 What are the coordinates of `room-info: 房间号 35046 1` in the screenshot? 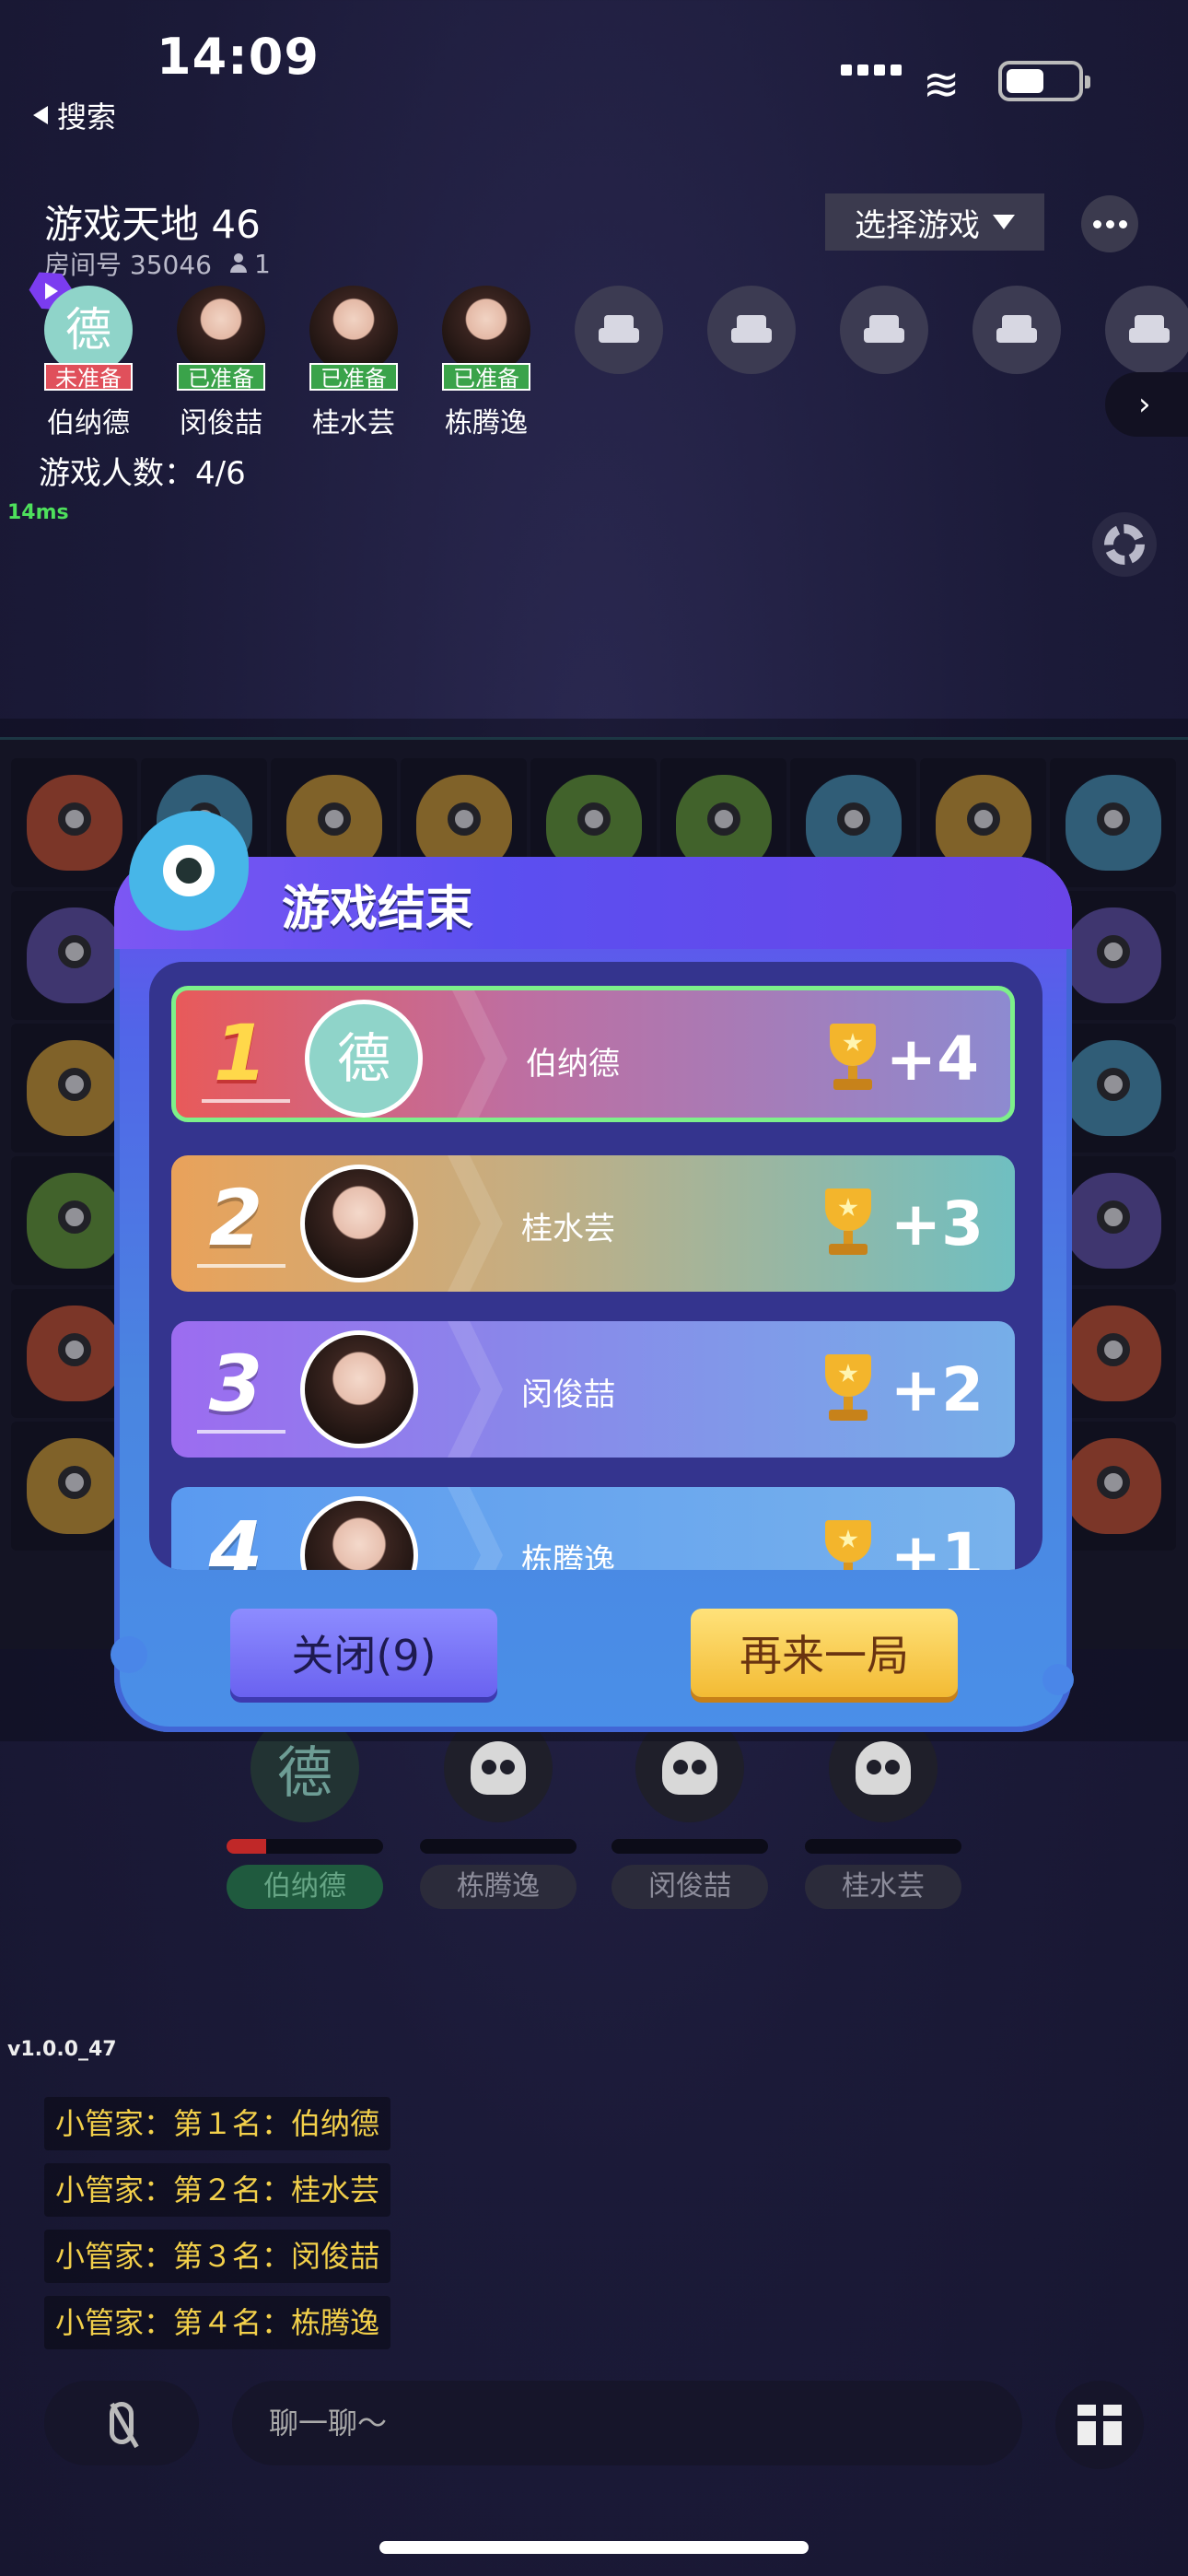 It's located at (157, 263).